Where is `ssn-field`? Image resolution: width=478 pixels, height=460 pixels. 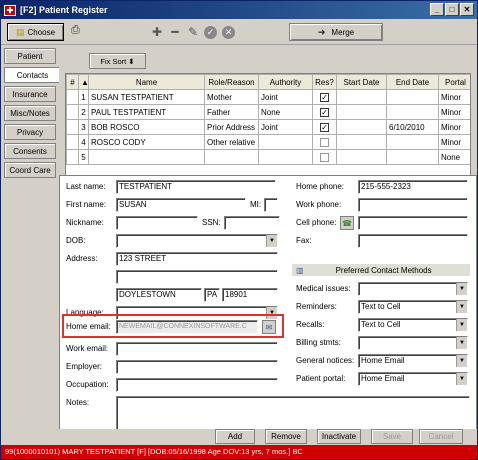
ssn-field is located at coordinates (252, 223).